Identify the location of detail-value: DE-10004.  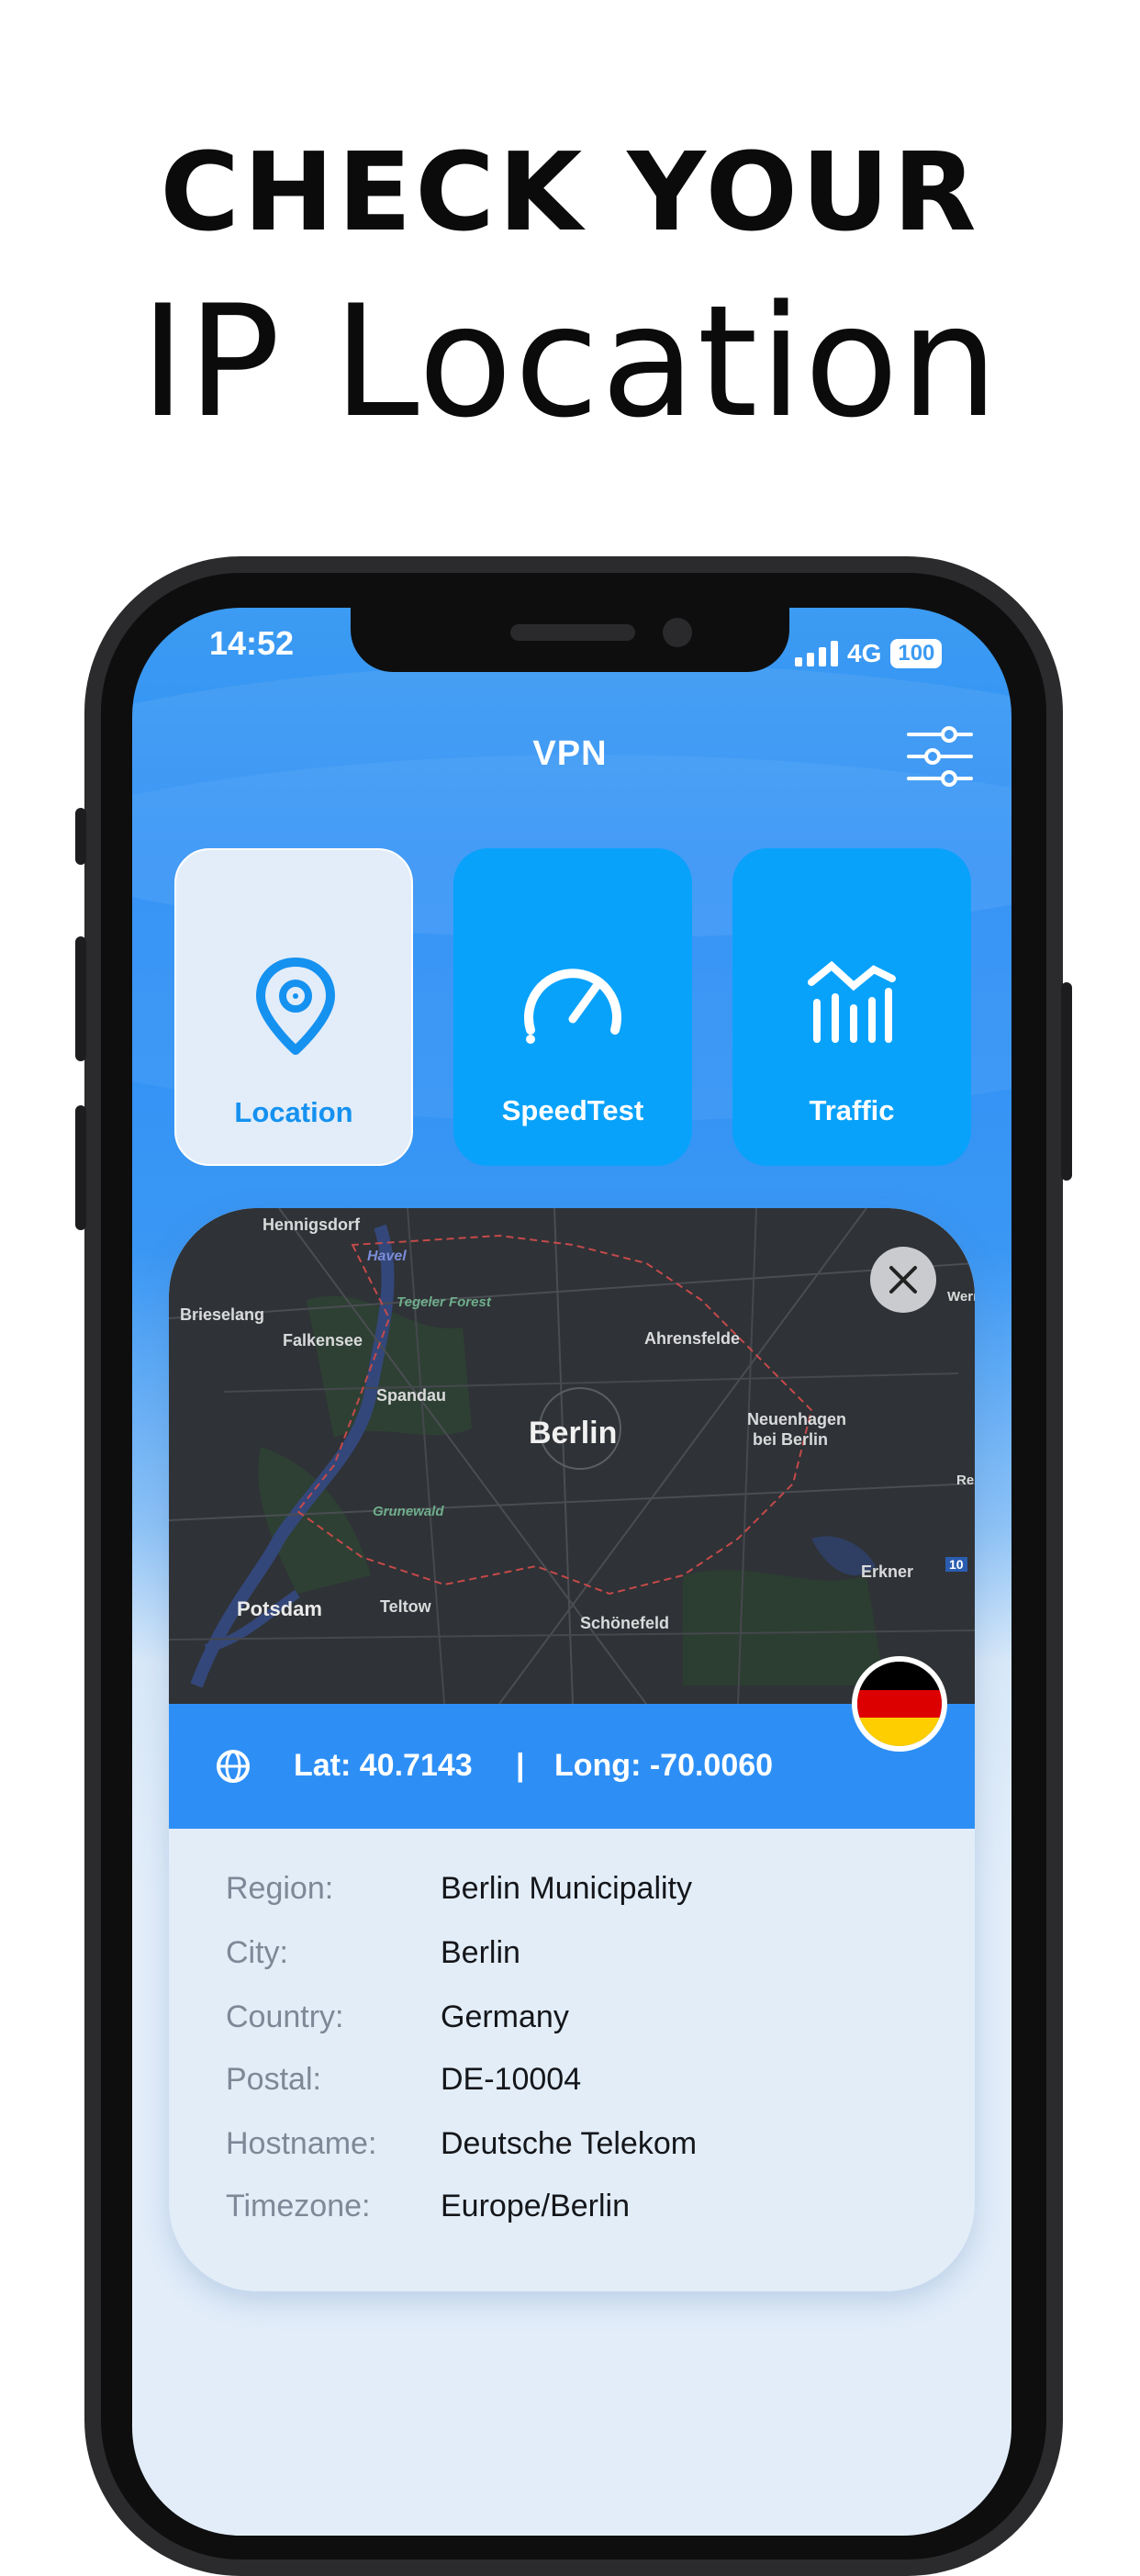
(511, 2079).